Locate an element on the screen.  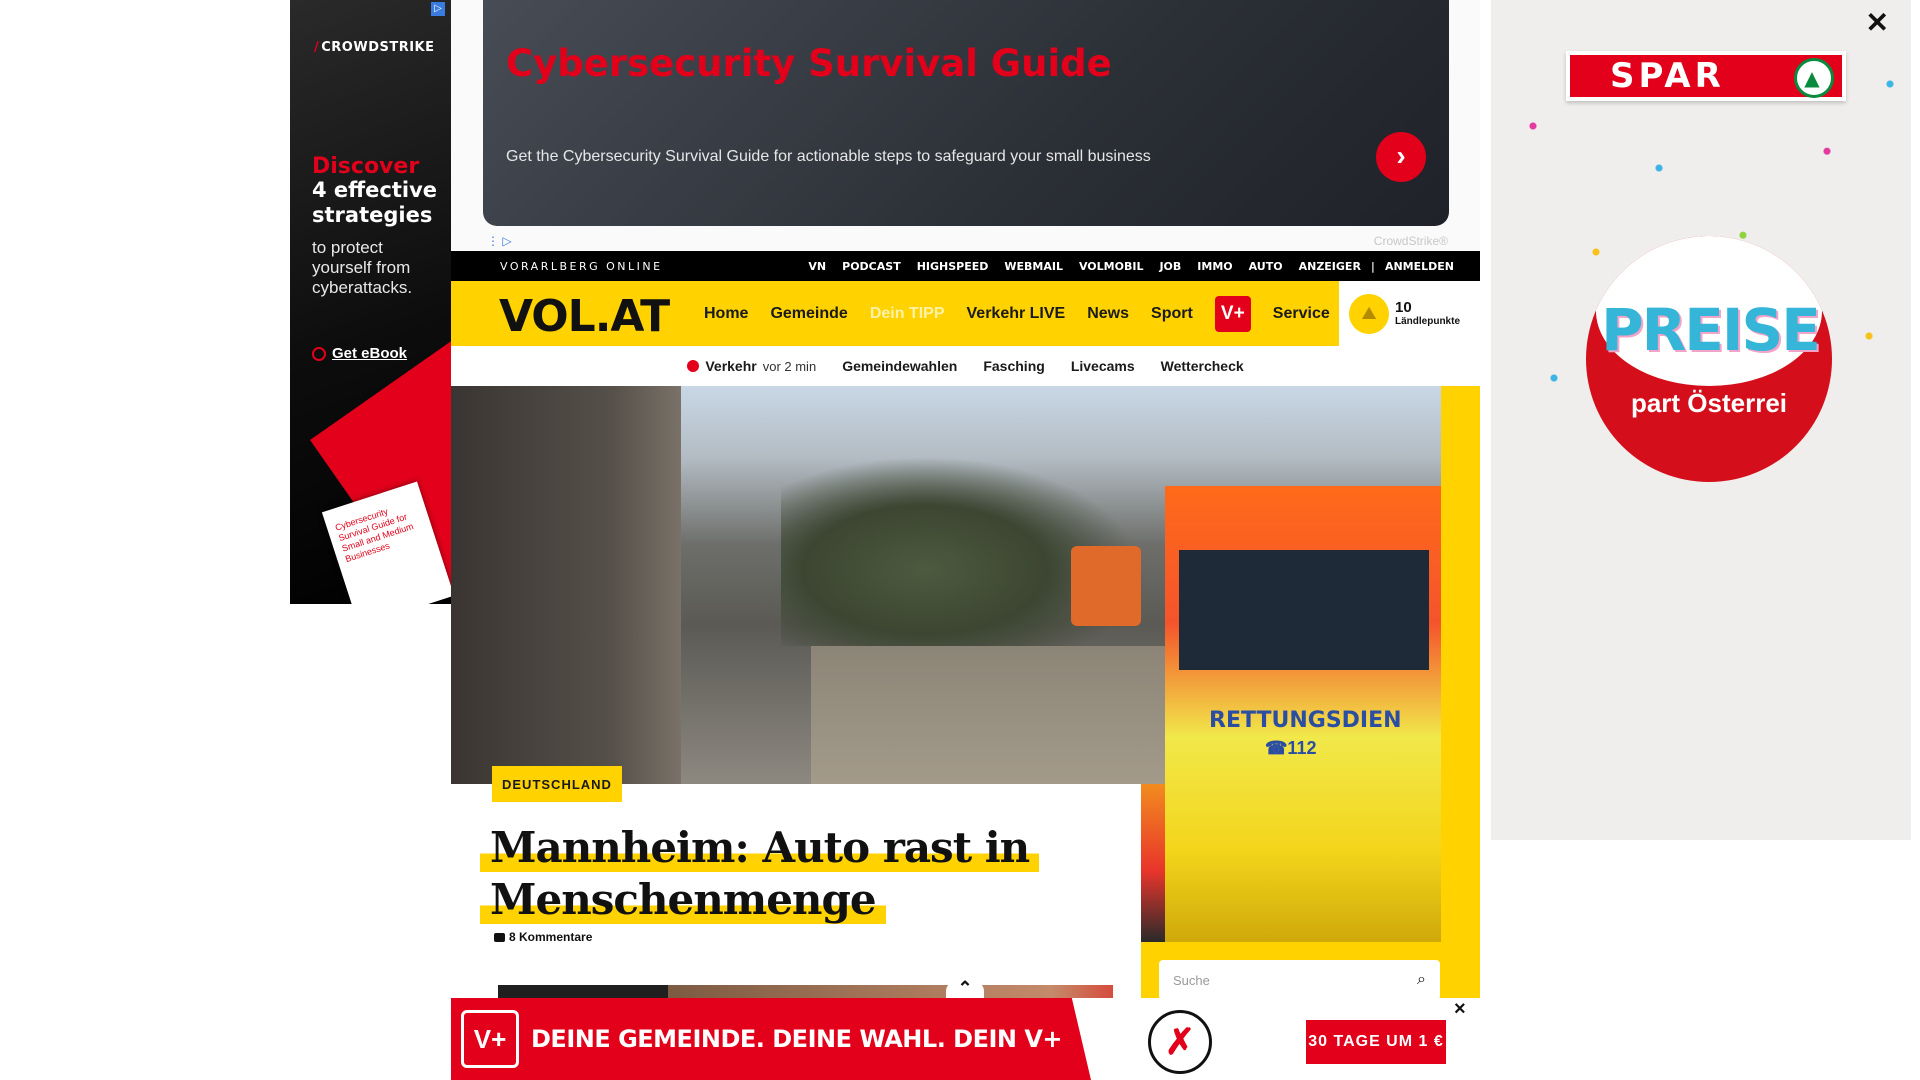
article-headline: Mannheim: Auto rast in Menschenmenge is located at coordinates (790, 874).